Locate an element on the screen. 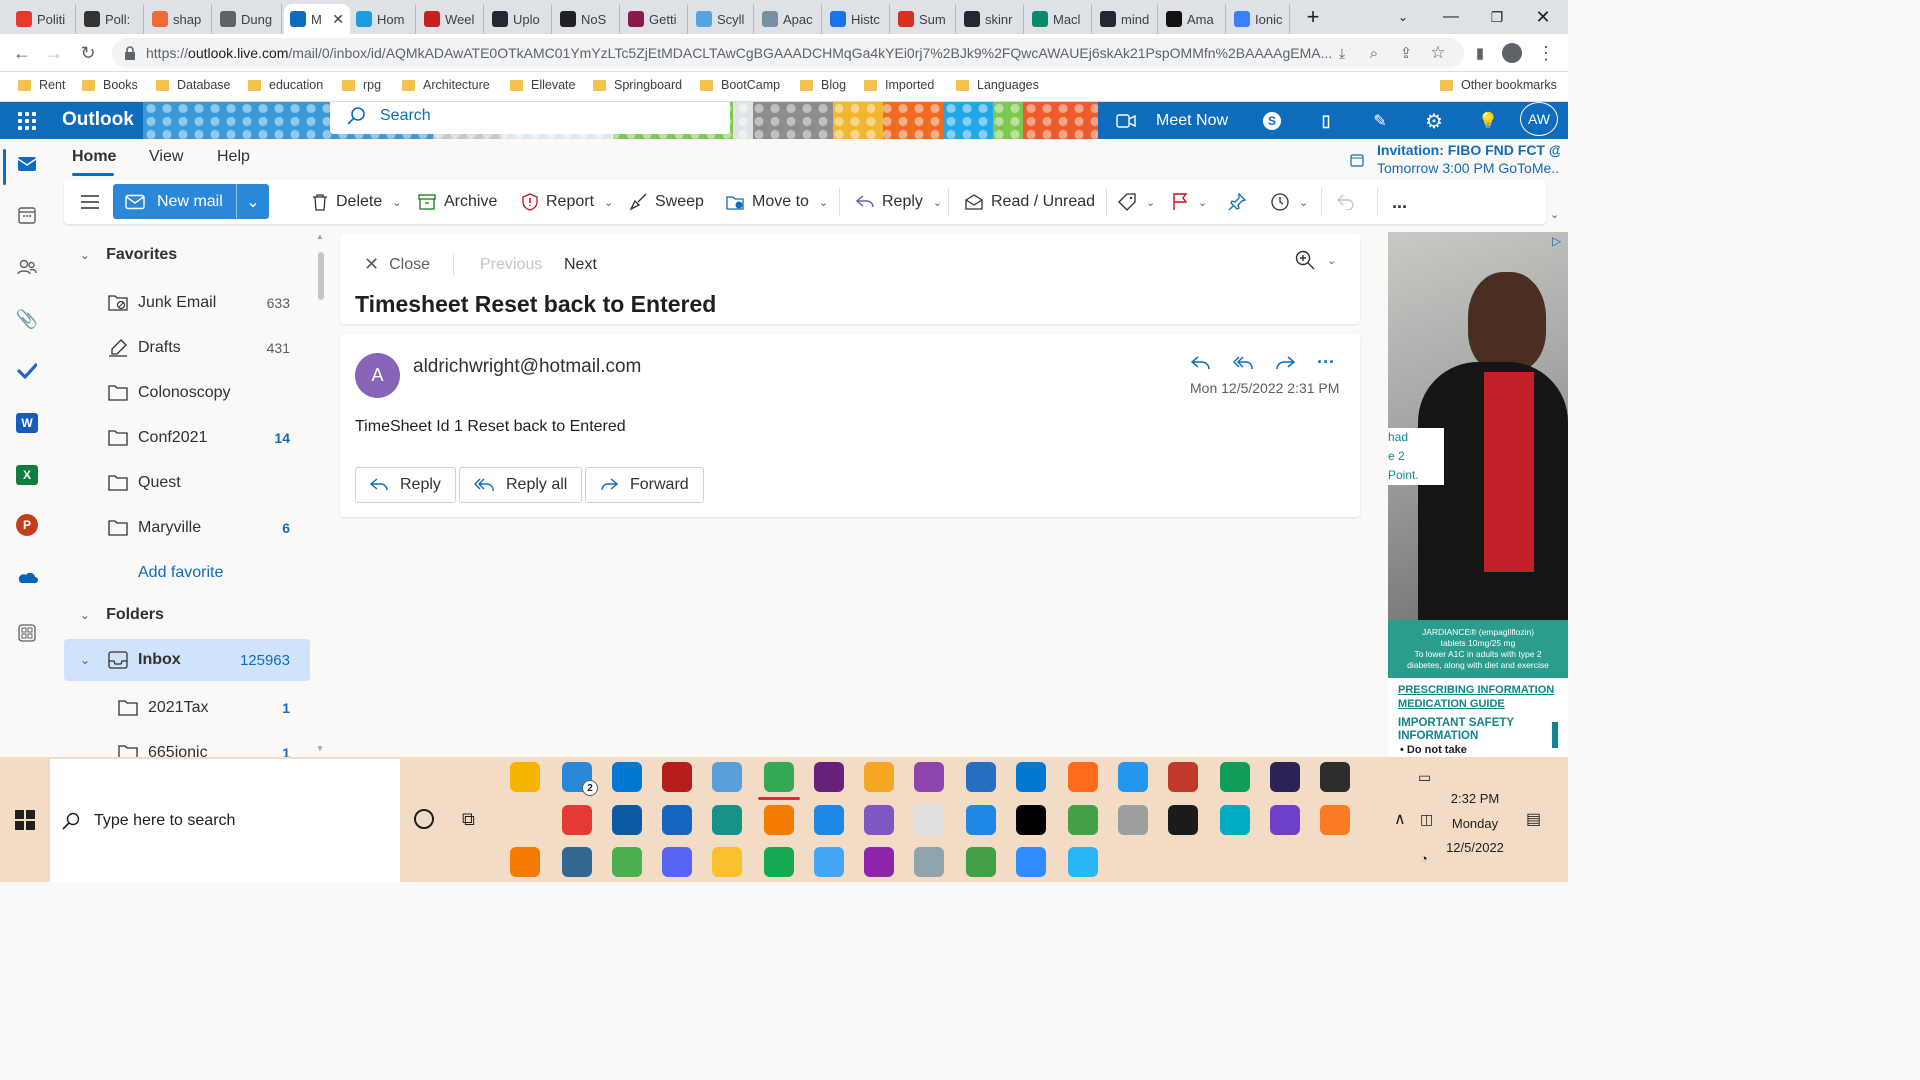 The image size is (1920, 1080). my-day-icon: ✎ is located at coordinates (1380, 121).